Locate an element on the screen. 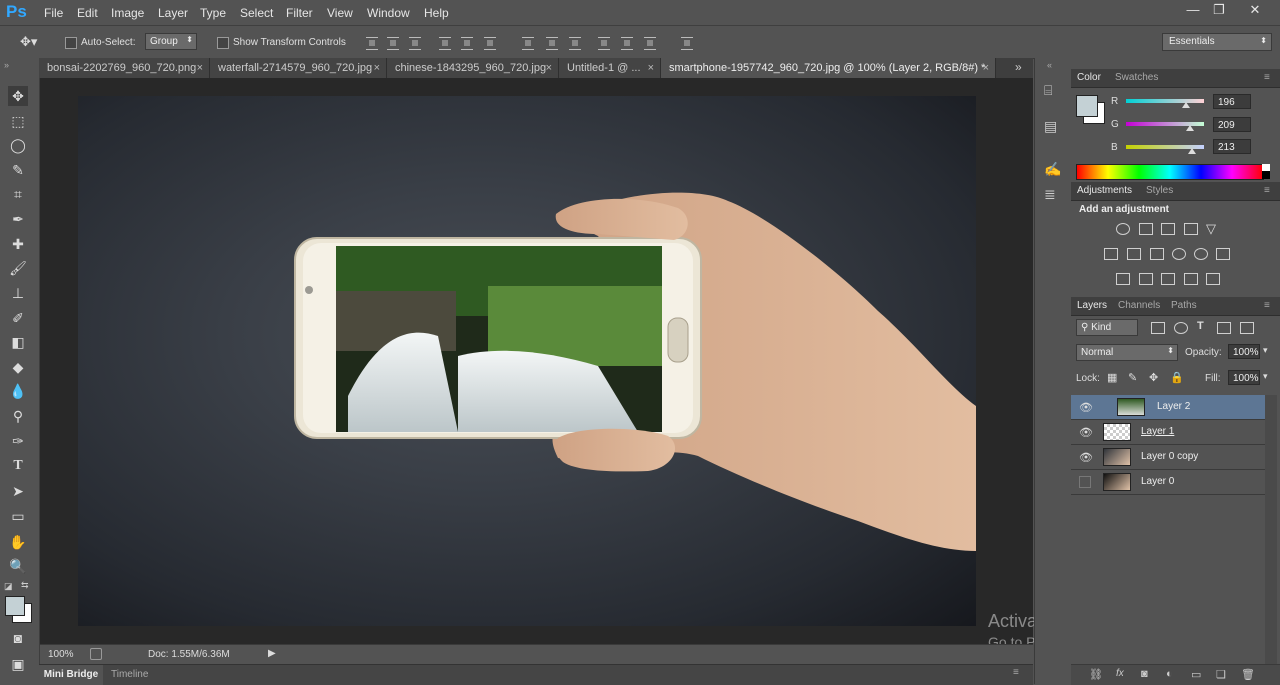  default-colors-icon: ◪ is located at coordinates (8, 586).